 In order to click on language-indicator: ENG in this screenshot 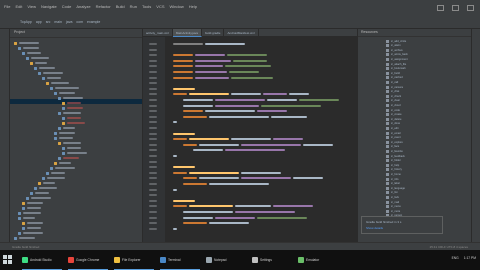, I will do `click(455, 258)`.